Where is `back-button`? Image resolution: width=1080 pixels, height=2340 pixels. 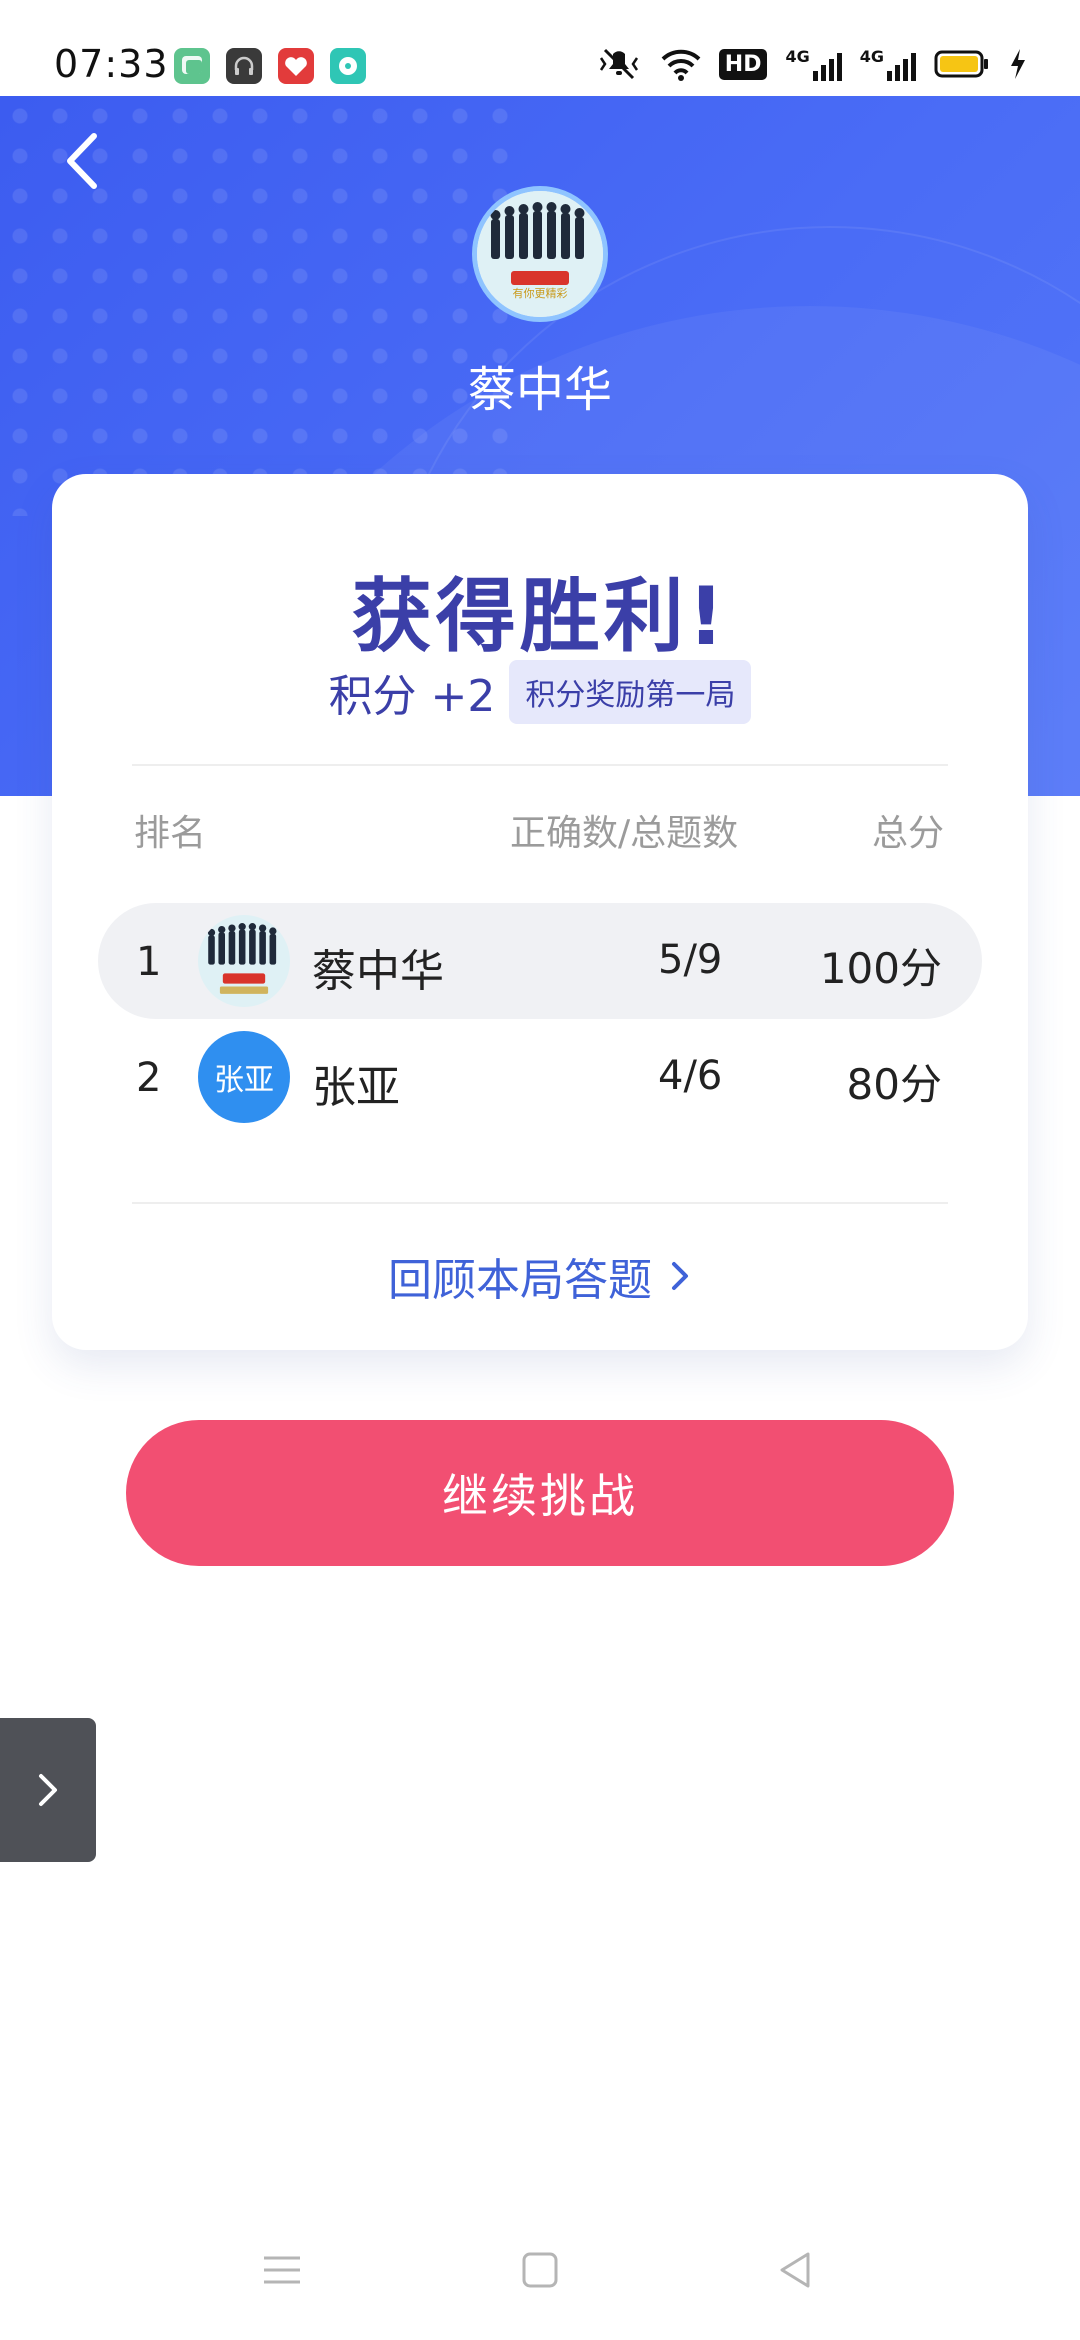
back-button is located at coordinates (86, 161).